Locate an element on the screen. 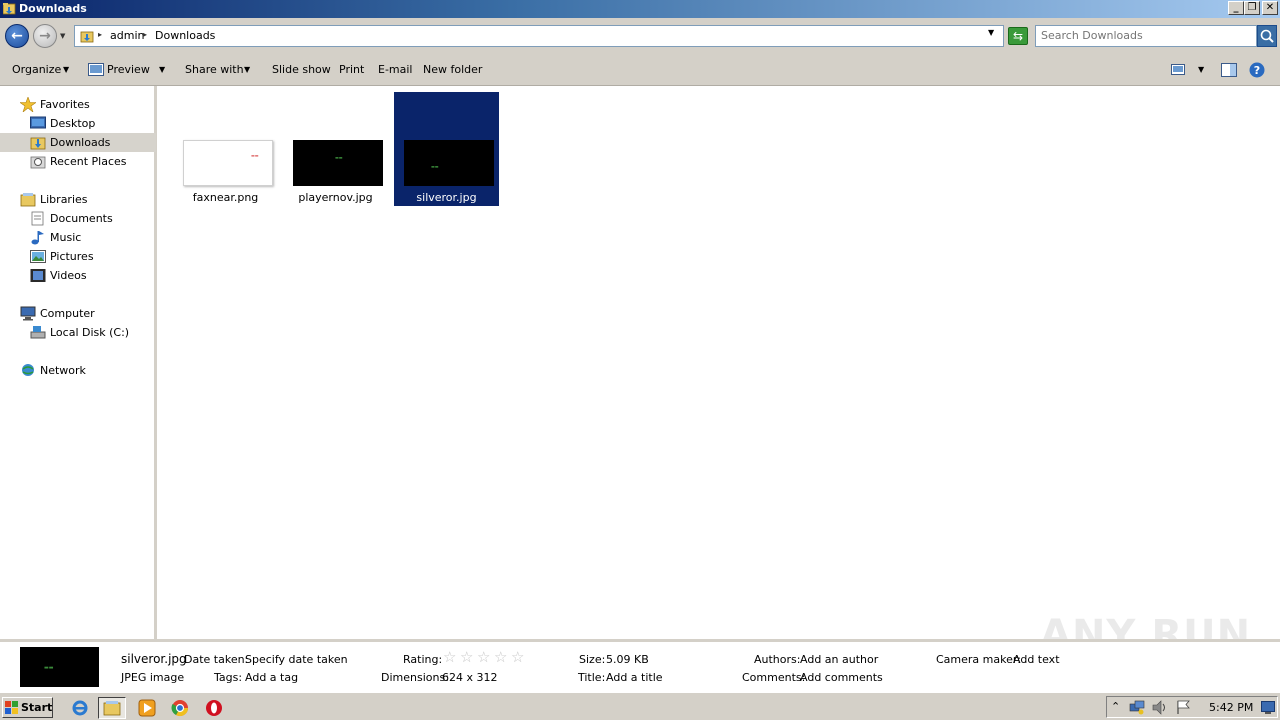 The height and width of the screenshot is (720, 1280). nav-label: Pictures is located at coordinates (72, 256).